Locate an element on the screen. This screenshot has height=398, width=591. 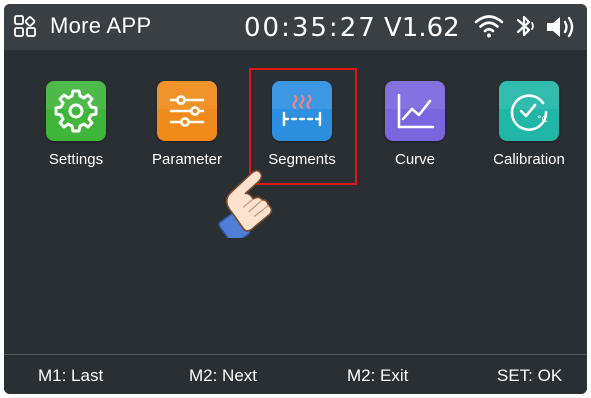
gear-icon is located at coordinates (76, 111).